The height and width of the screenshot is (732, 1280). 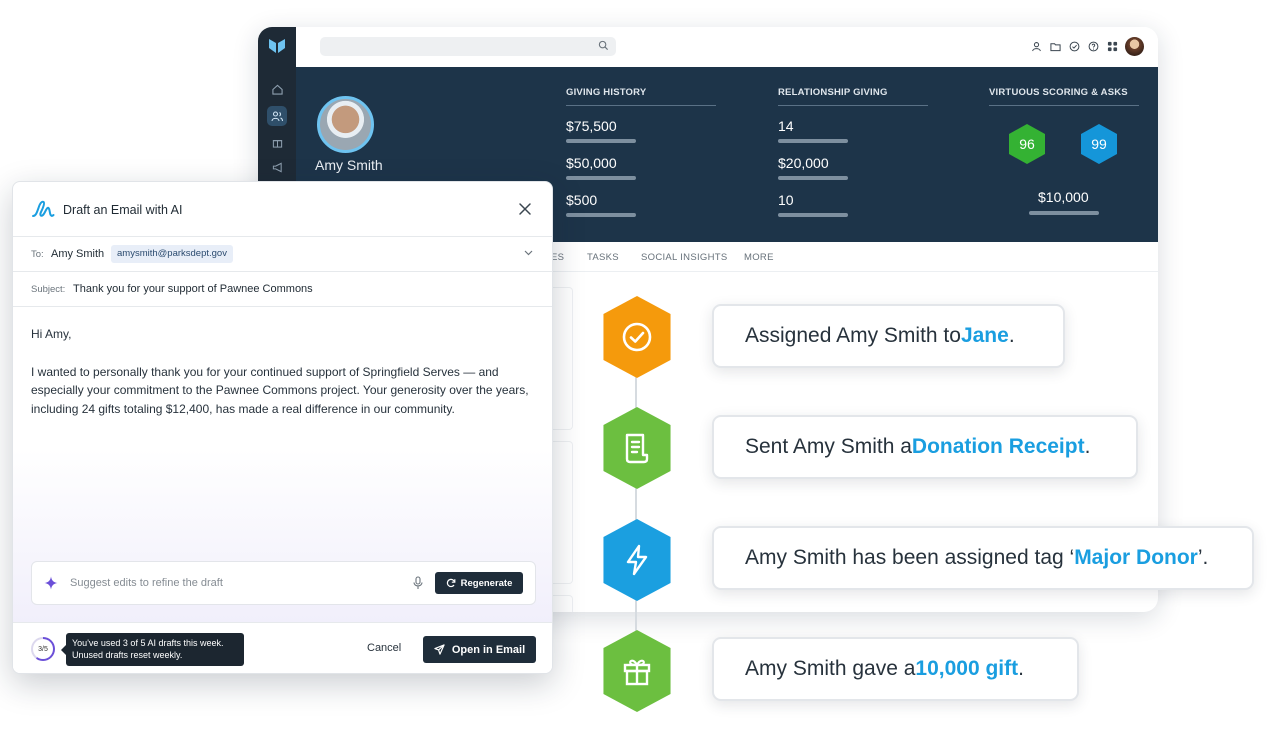 What do you see at coordinates (1055, 47) in the screenshot?
I see `folder-icon` at bounding box center [1055, 47].